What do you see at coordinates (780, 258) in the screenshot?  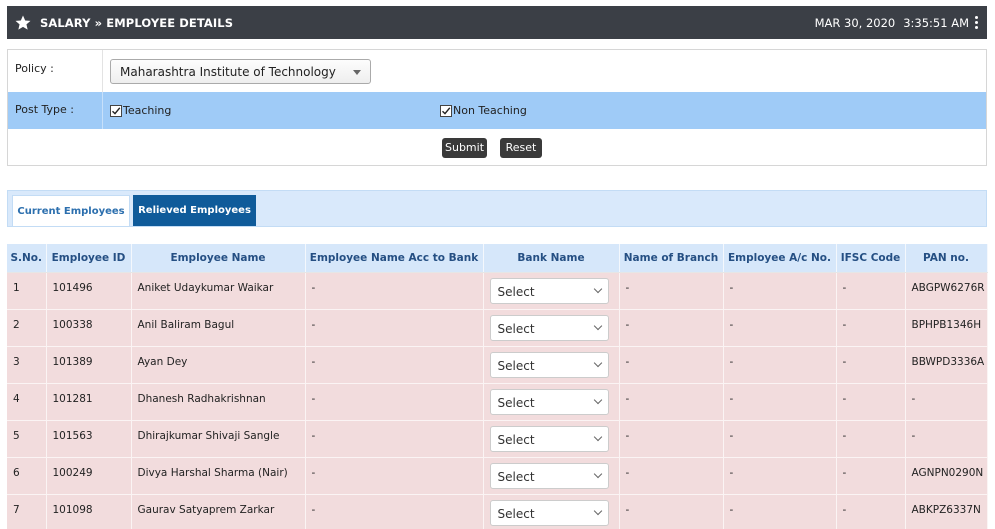 I see `column-header: Employee A/c No.` at bounding box center [780, 258].